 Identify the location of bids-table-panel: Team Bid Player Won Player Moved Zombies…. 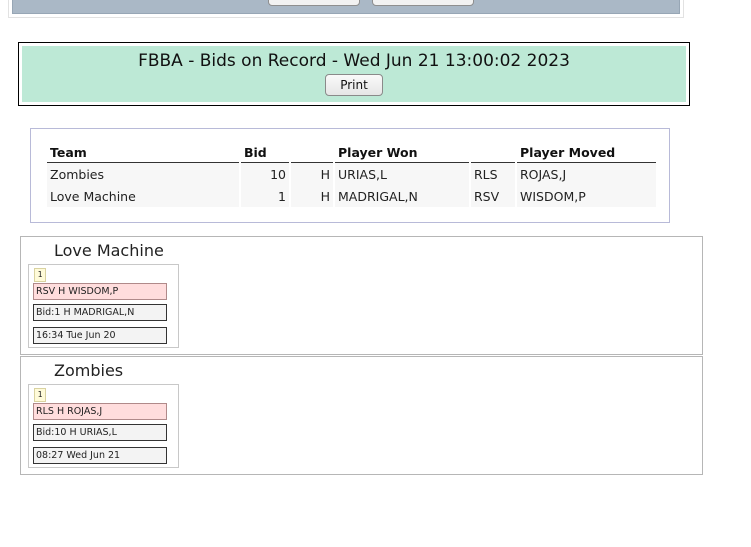
(350, 175).